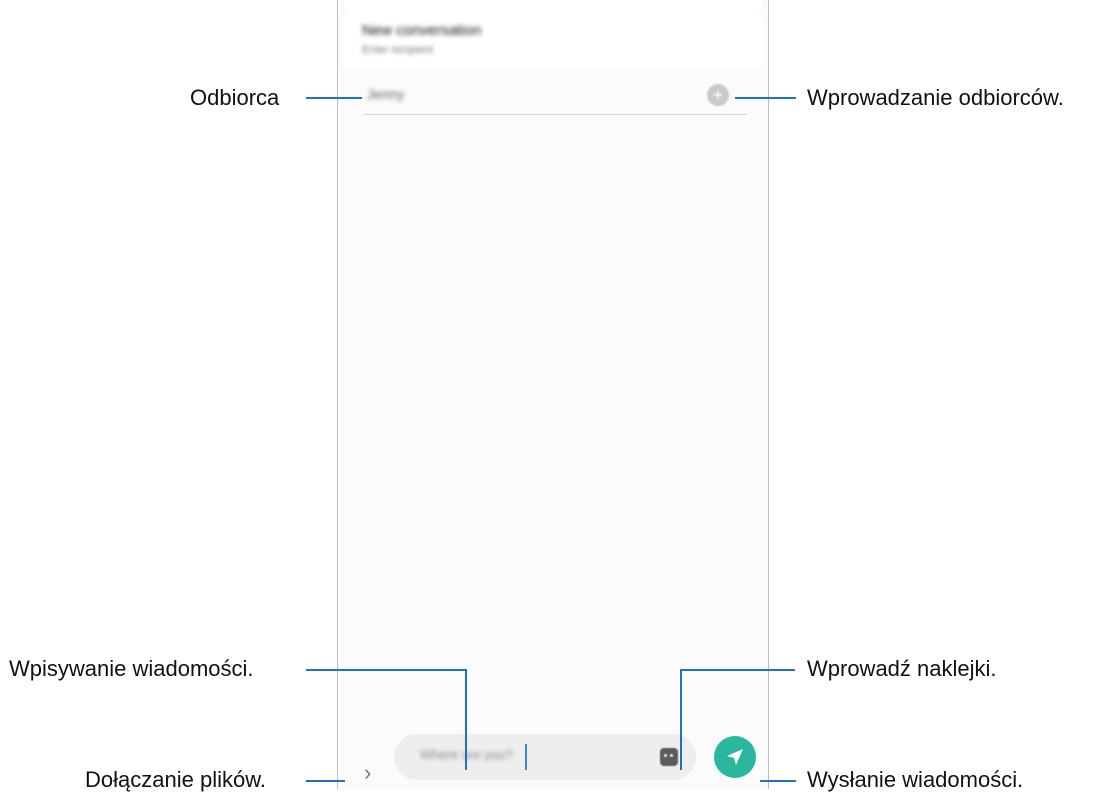  What do you see at coordinates (737, 719) in the screenshot?
I see `stickers-leader` at bounding box center [737, 719].